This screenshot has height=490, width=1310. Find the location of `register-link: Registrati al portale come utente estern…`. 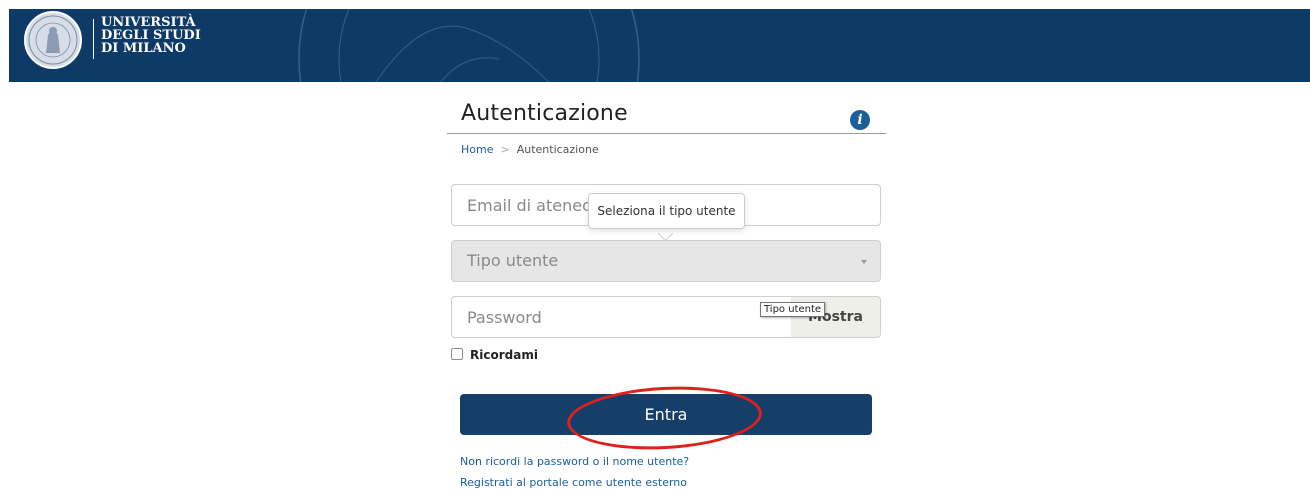

register-link: Registrati al portale come utente estern… is located at coordinates (573, 482).